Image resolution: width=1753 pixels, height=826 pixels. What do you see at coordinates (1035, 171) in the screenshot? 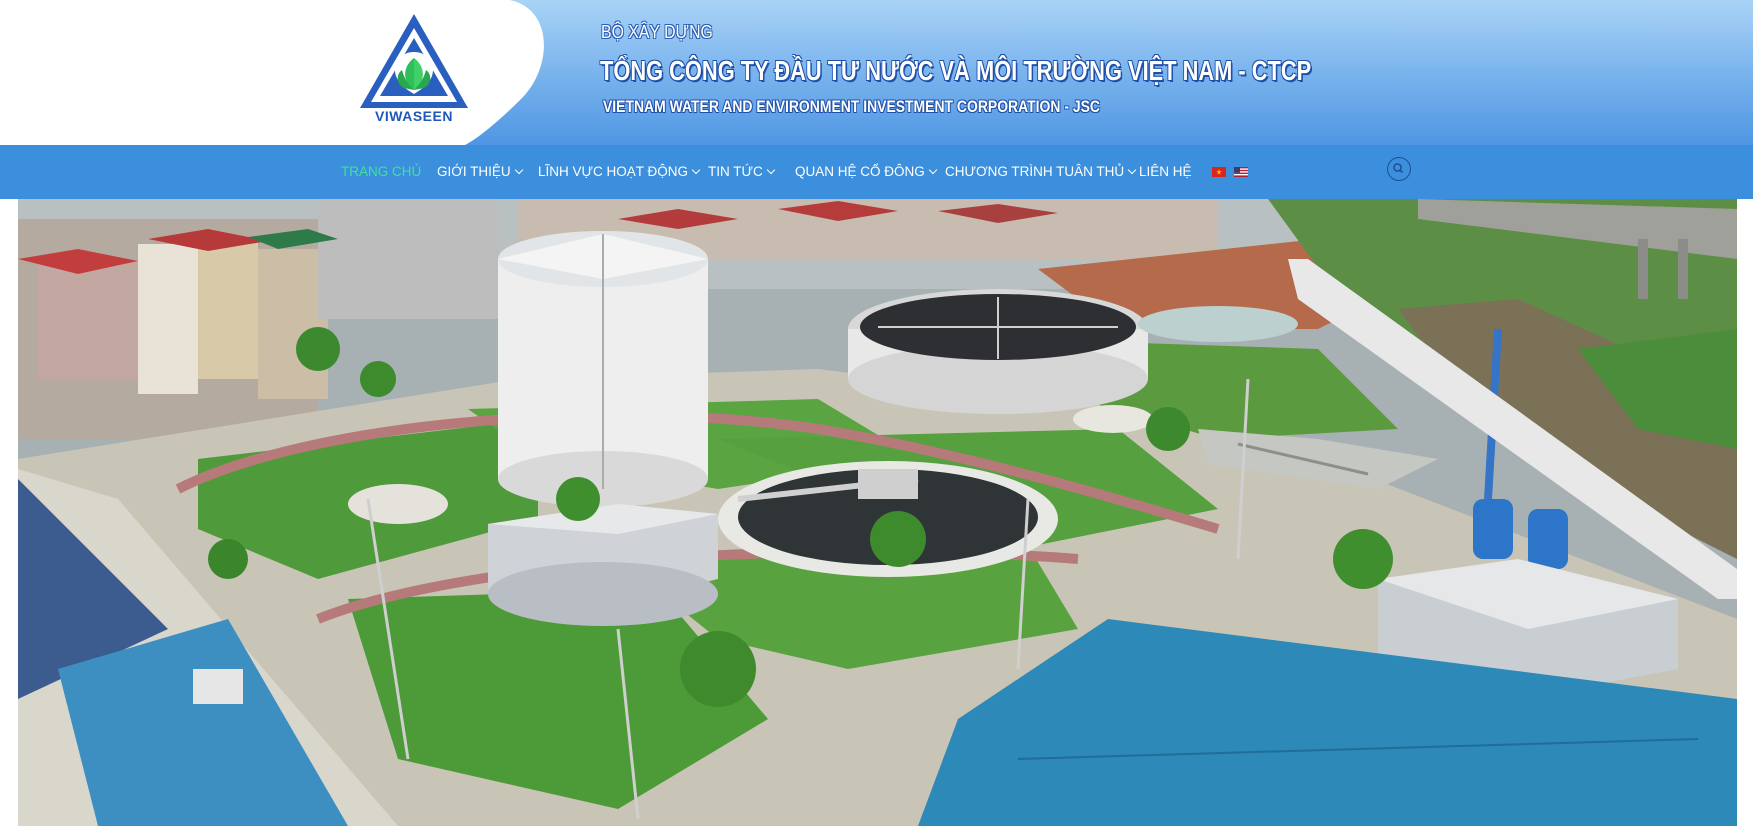
I see `nav-label: CHƯƠNG TRÌNH TUÂN THỦ` at bounding box center [1035, 171].